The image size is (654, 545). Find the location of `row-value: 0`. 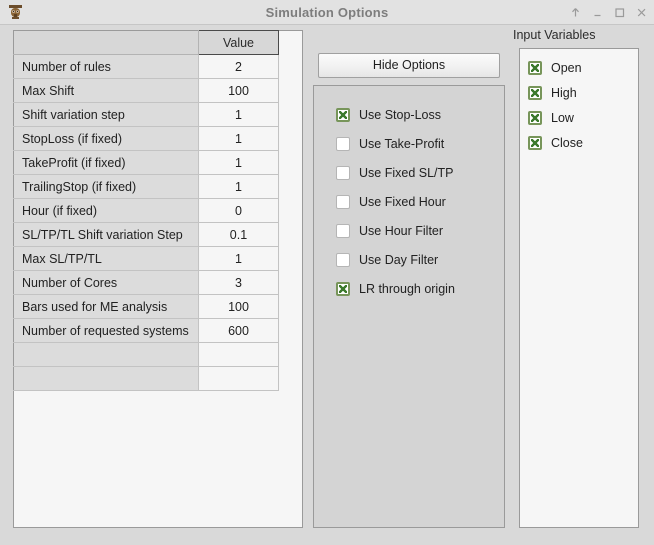

row-value: 0 is located at coordinates (238, 210).